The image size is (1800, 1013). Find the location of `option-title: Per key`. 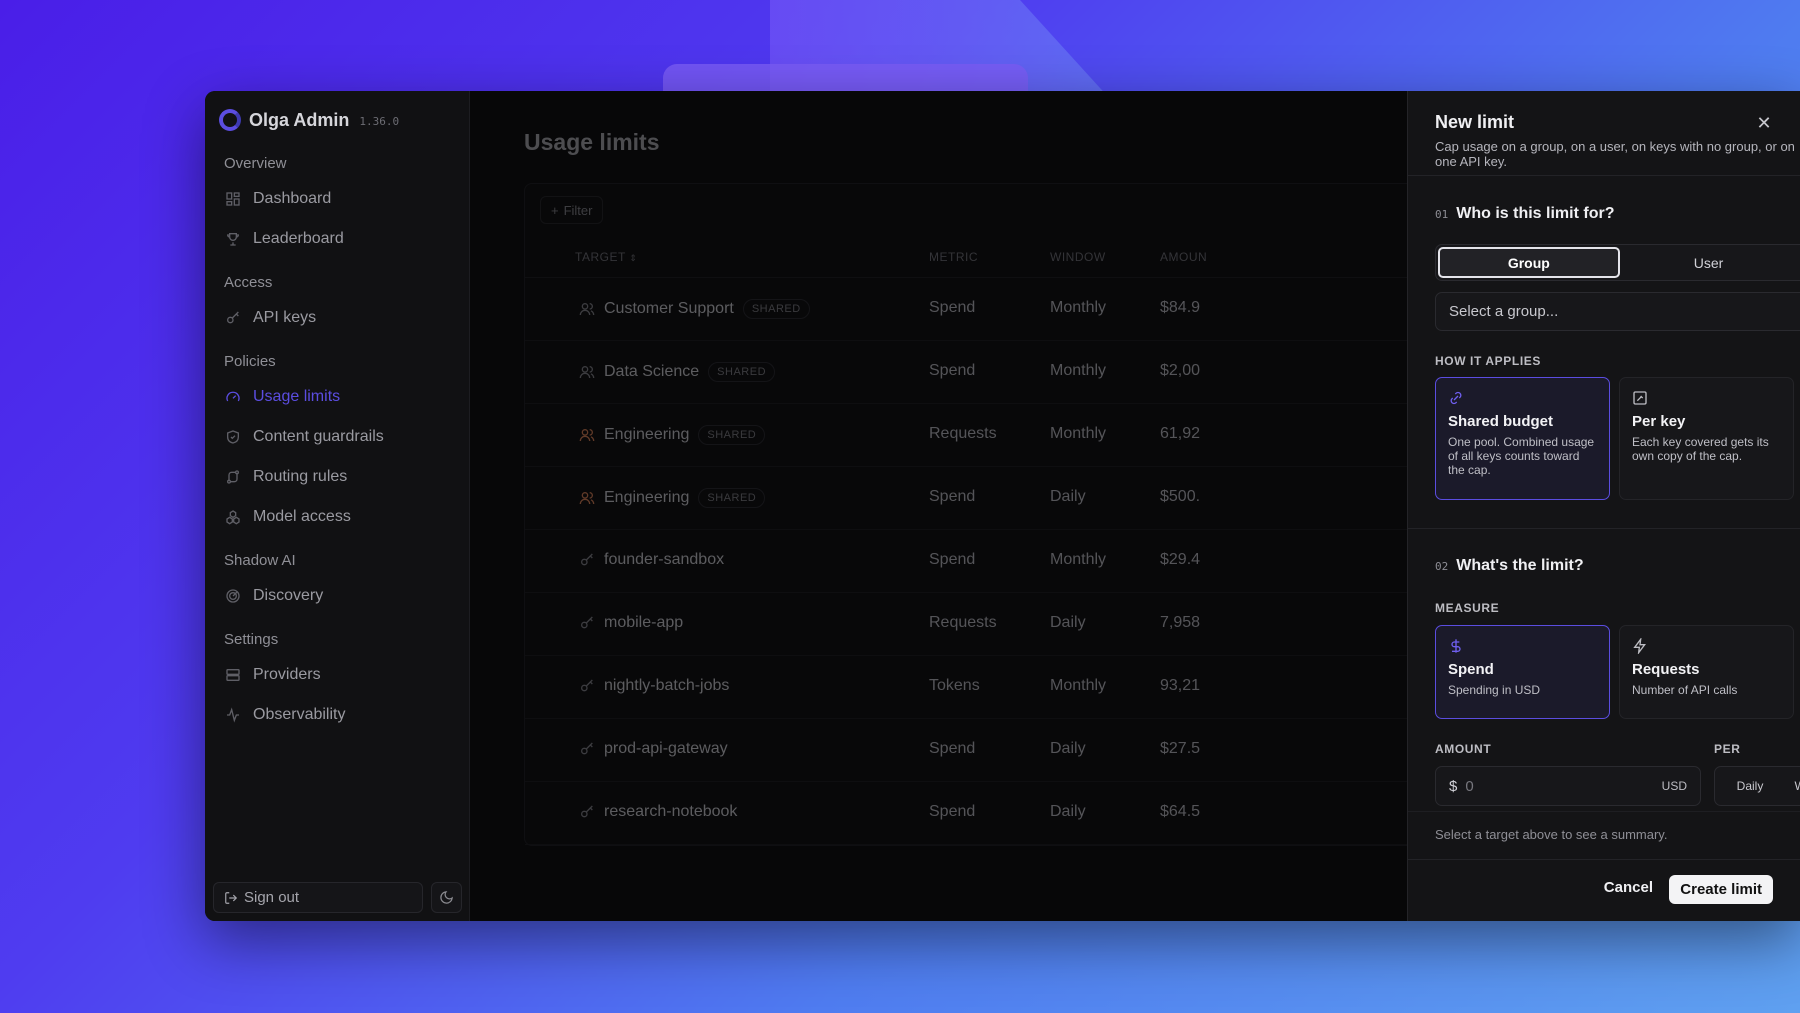

option-title: Per key is located at coordinates (1659, 421).